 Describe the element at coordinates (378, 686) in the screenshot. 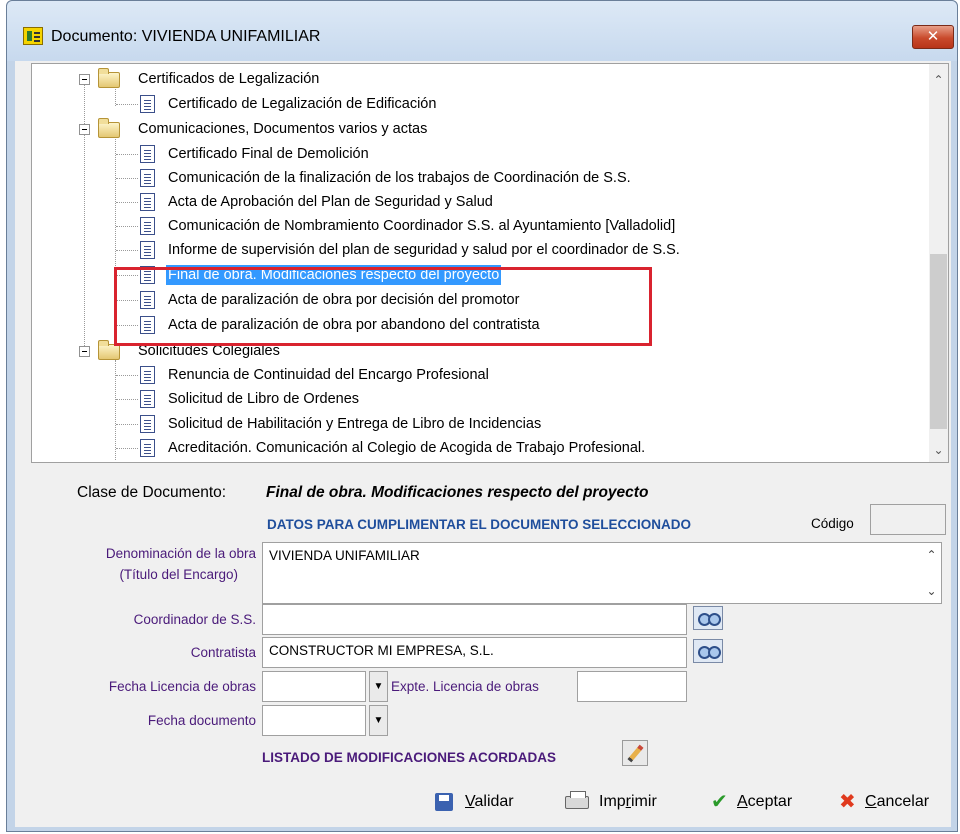

I see `fecha-licencia-dropdown-icon: ▼` at that location.